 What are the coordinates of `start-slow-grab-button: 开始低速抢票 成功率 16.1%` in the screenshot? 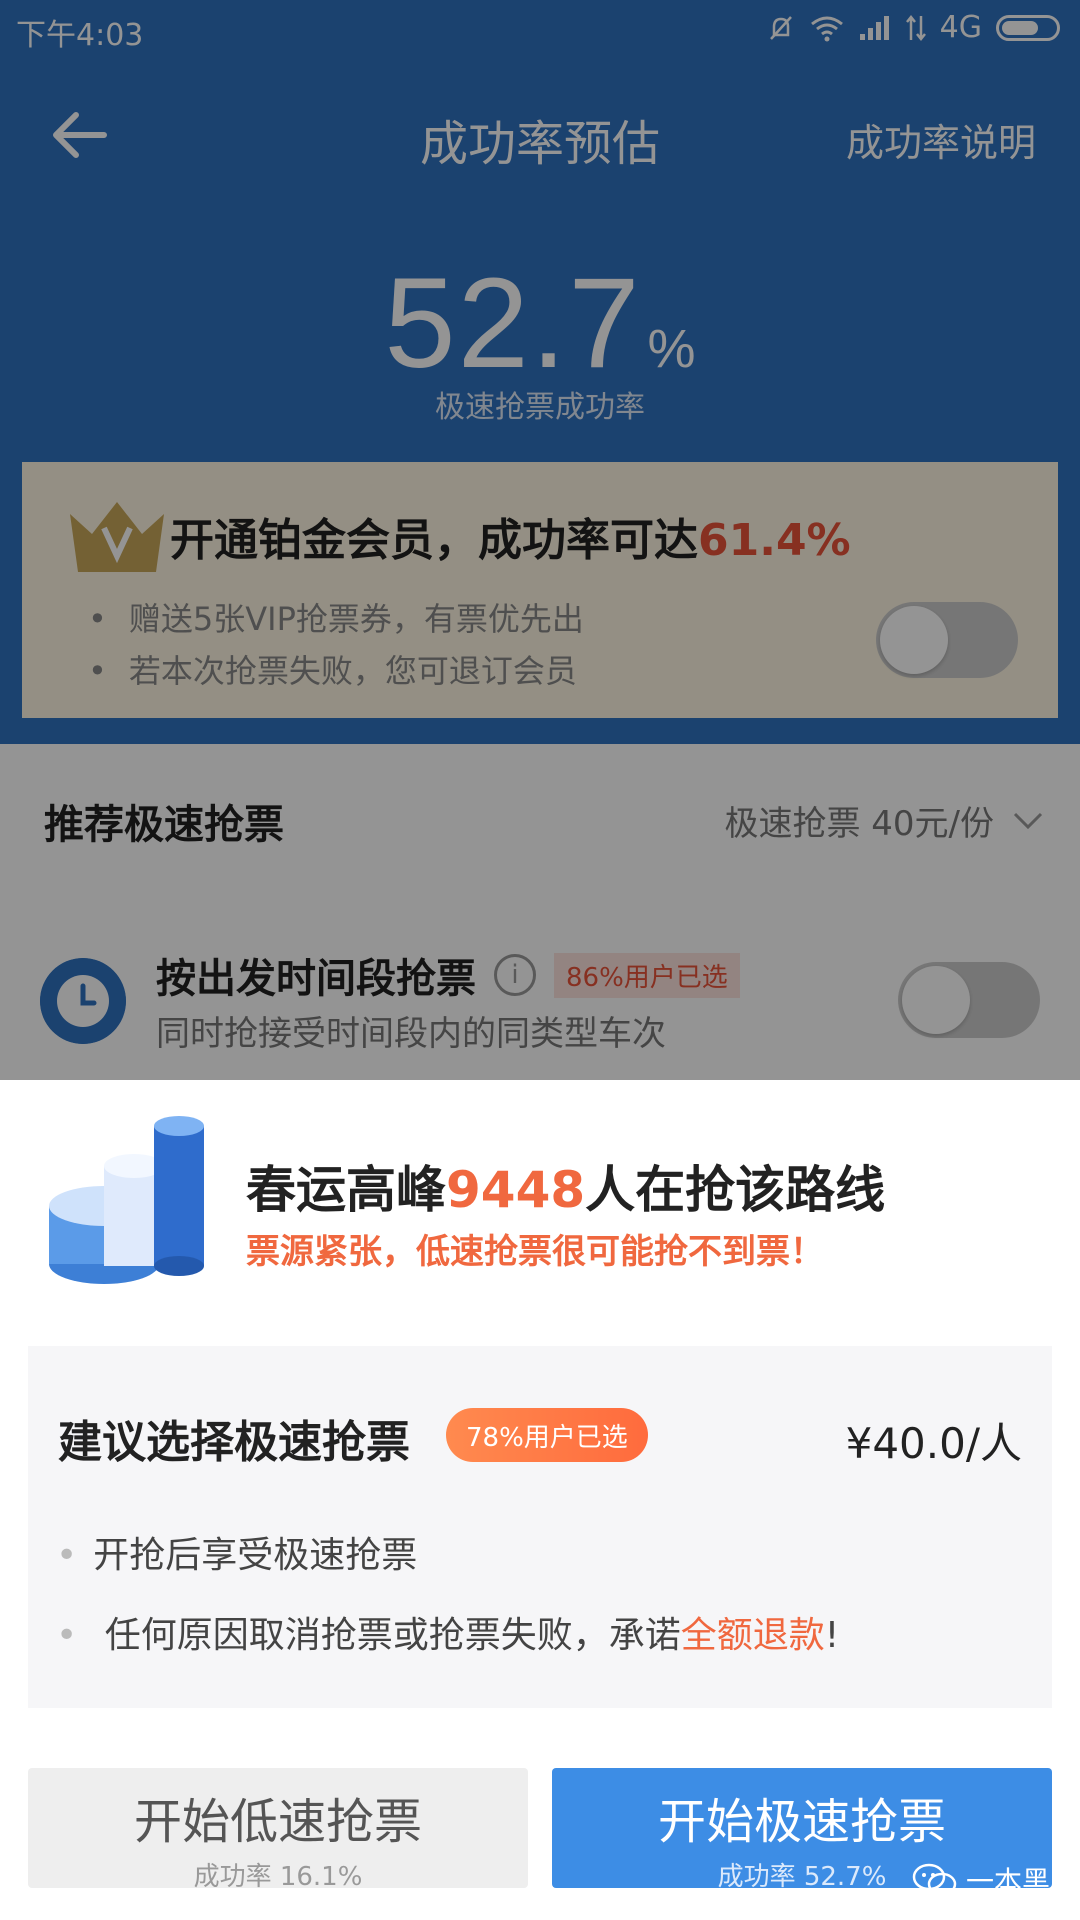 It's located at (278, 1830).